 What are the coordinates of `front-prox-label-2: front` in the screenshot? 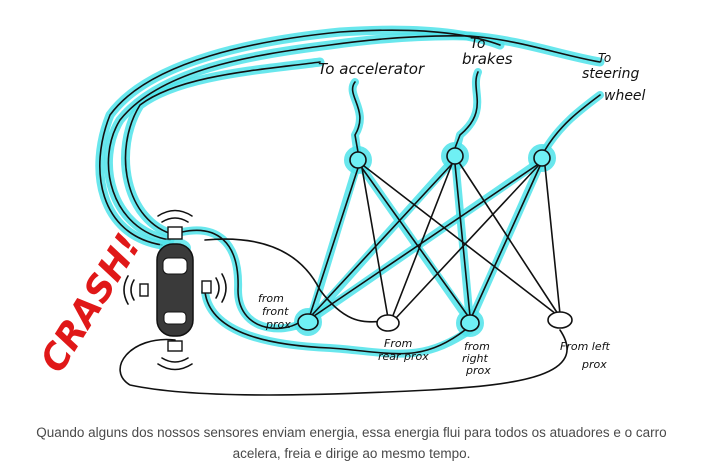 It's located at (275, 311).